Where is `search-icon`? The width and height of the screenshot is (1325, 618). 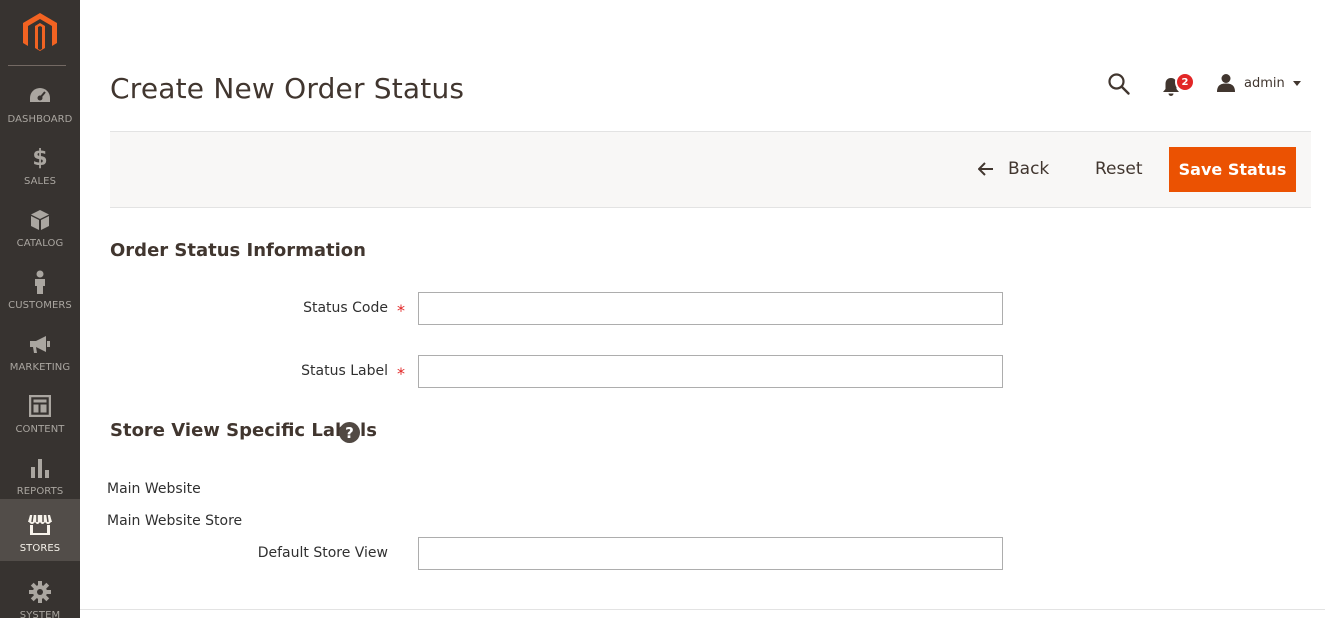
search-icon is located at coordinates (1119, 84).